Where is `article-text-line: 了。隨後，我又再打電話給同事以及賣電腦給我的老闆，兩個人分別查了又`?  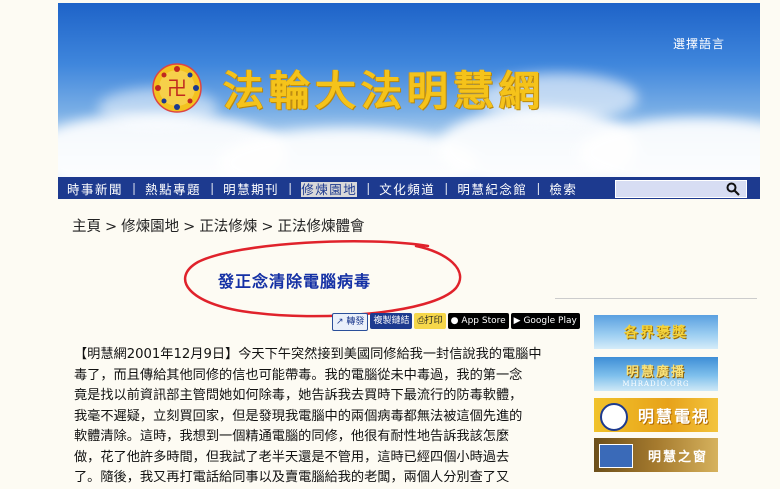
article-text-line: 了。隨後，我又再打電話給同事以及賣電腦給我的老闆，兩個人分別查了又 is located at coordinates (292, 477).